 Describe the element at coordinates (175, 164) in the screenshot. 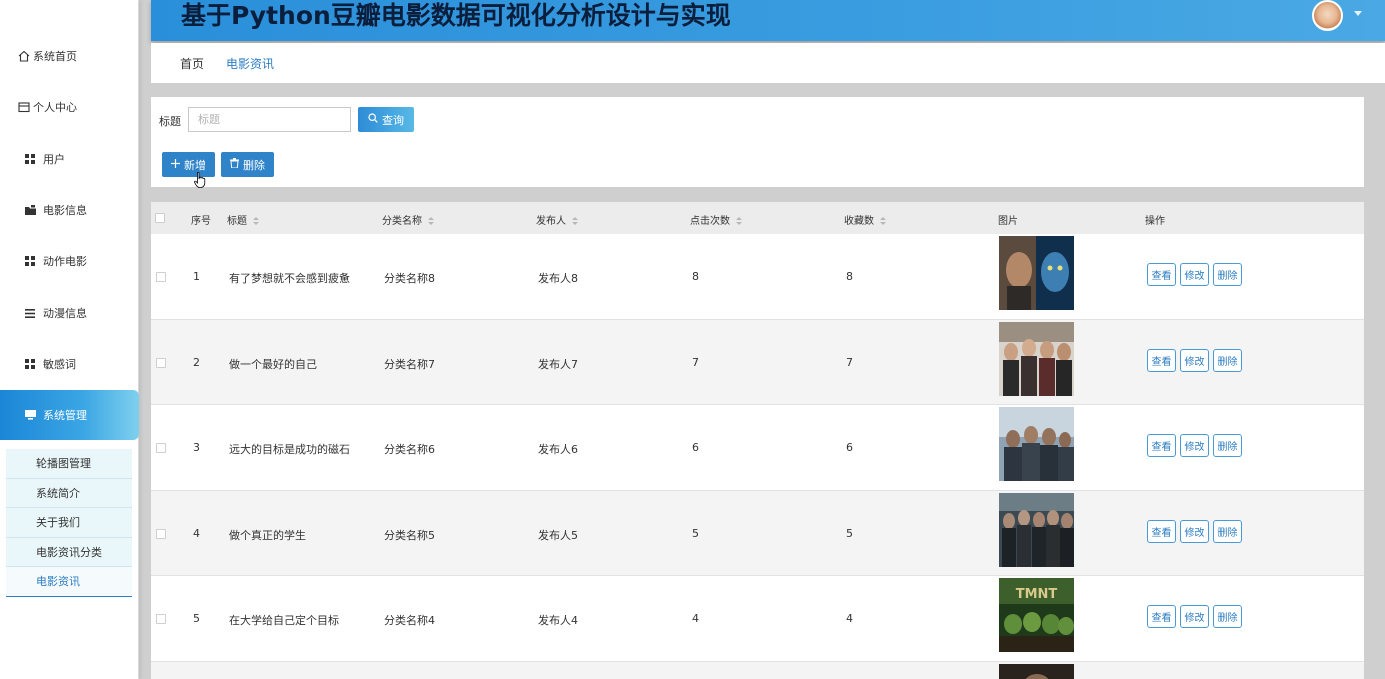

I see `plus-icon` at that location.